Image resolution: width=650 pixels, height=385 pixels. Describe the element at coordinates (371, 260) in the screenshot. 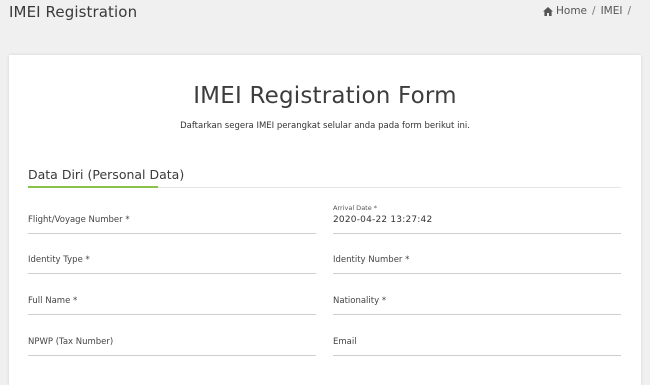

I see `identity-number-placeholder: Identity Number *` at that location.